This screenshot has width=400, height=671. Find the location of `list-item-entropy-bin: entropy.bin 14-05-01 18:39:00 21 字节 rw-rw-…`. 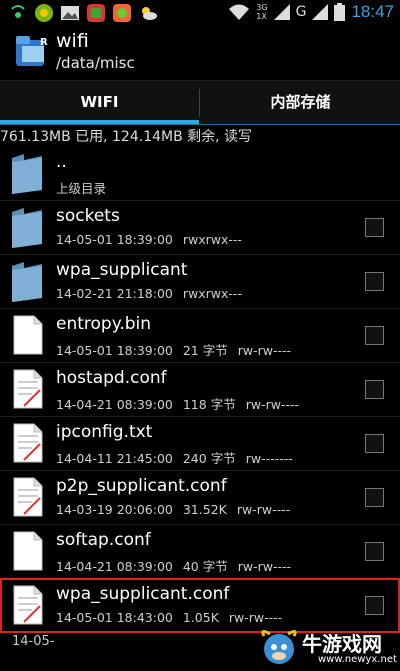

list-item-entropy-bin: entropy.bin 14-05-01 18:39:00 21 字节 rw-rw-… is located at coordinates (200, 335).